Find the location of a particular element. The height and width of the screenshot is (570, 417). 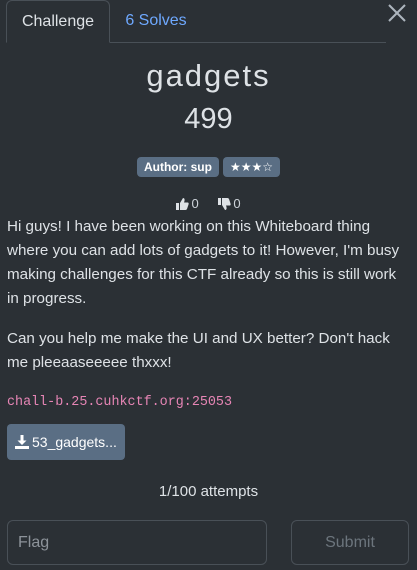

badge-row: Author: sup ★★★☆ is located at coordinates (208, 167).